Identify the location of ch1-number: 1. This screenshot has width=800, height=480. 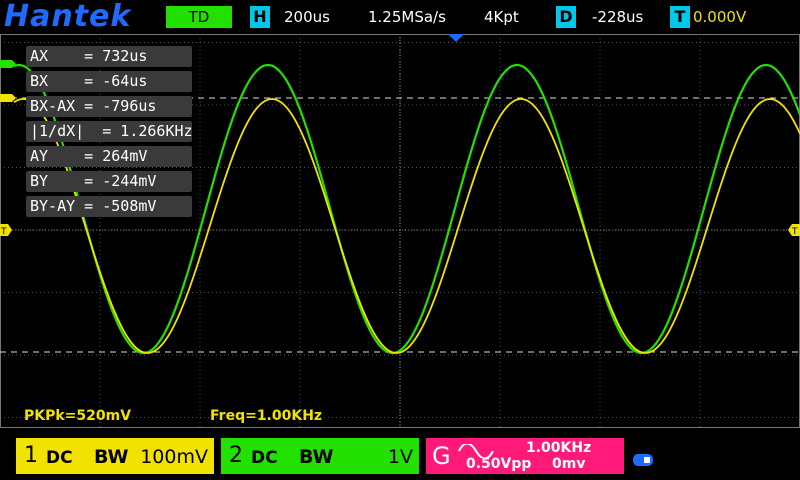
(31, 455).